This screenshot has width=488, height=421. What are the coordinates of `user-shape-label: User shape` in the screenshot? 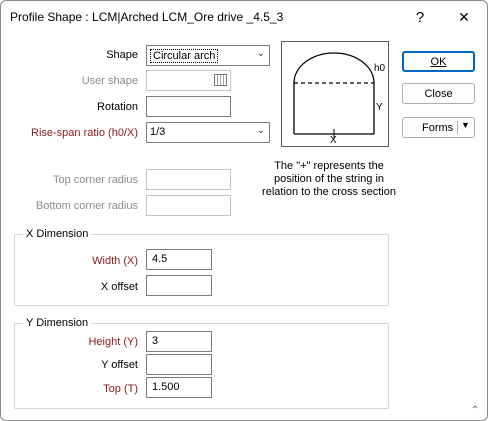 It's located at (109, 81).